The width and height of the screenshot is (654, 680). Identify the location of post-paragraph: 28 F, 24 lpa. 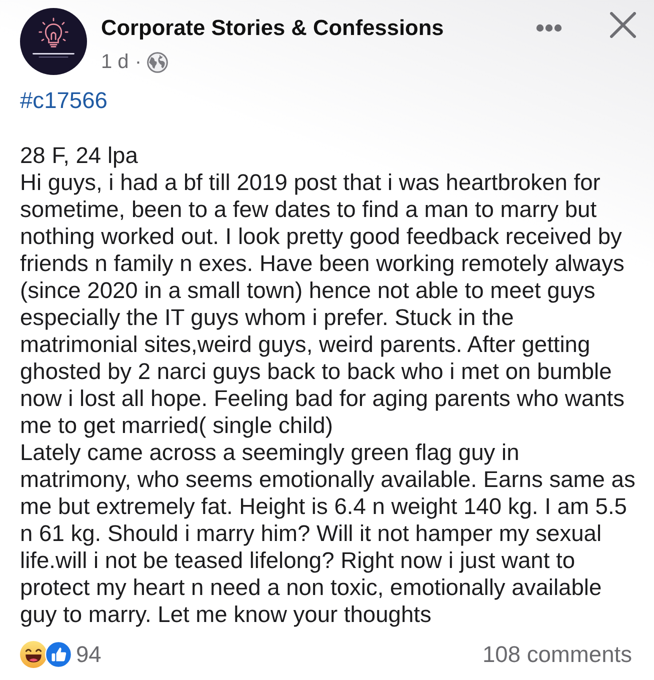
(79, 155).